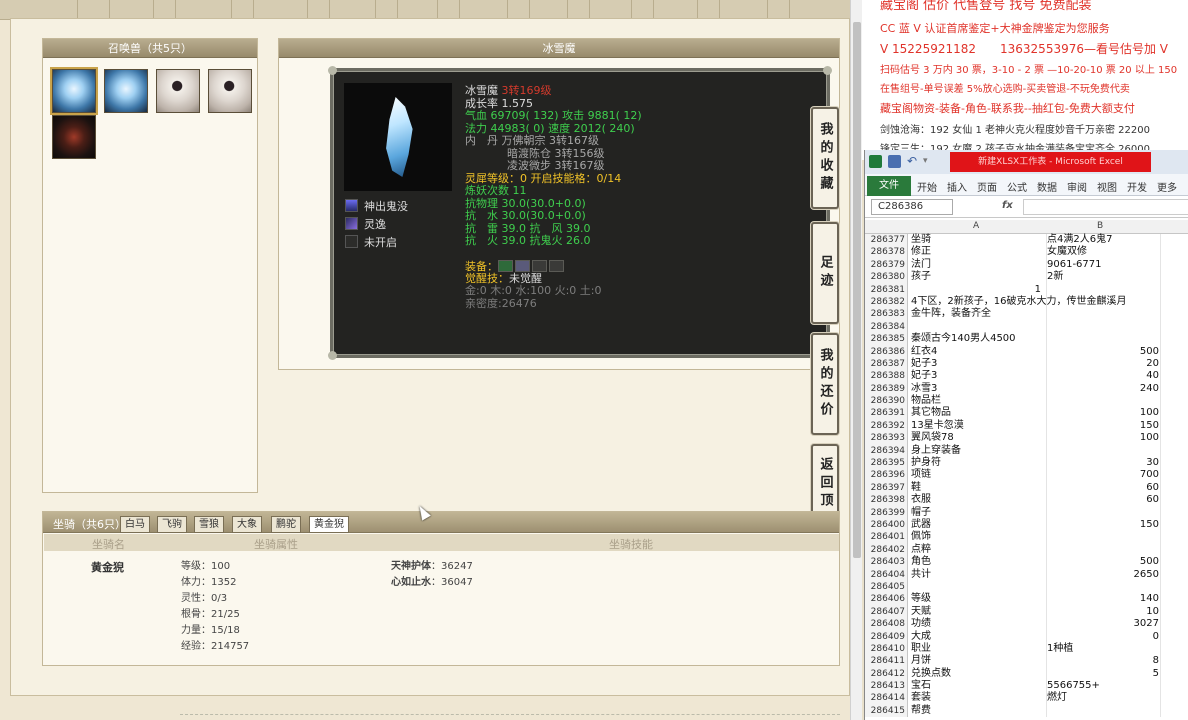 This screenshot has width=1188, height=720. Describe the element at coordinates (957, 186) in the screenshot. I see `ribbon-tab-insert: 插入` at that location.